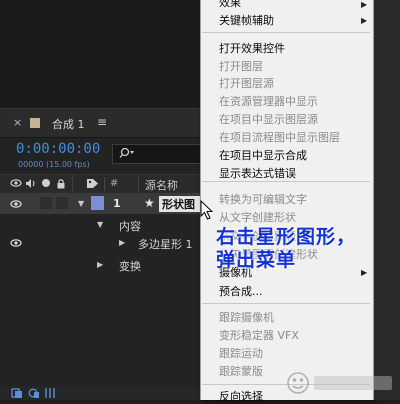 This screenshot has height=404, width=400. What do you see at coordinates (100, 264) in the screenshot?
I see `expand-transform-icon: ▶` at bounding box center [100, 264].